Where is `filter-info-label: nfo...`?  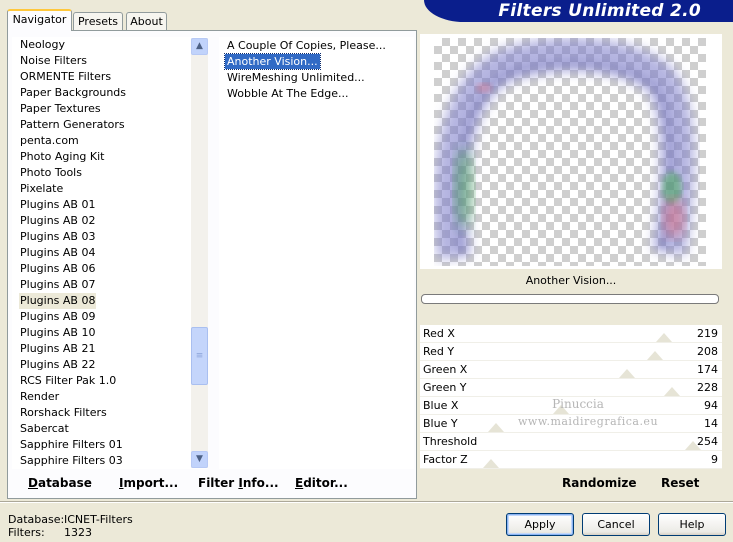
filter-info-label: nfo... is located at coordinates (260, 483).